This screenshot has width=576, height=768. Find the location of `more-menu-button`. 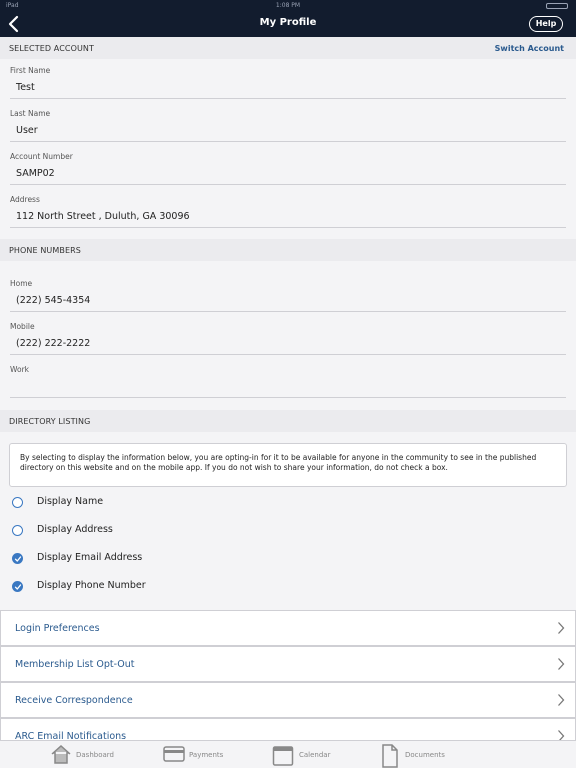

more-menu-button is located at coordinates (523, 764).